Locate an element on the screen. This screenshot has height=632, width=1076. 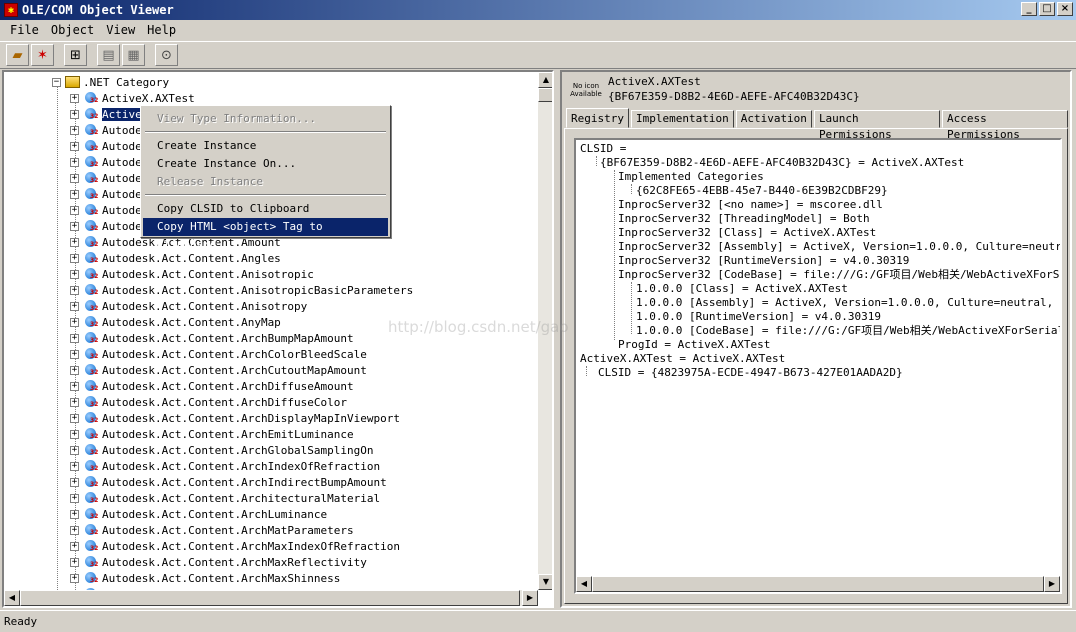
tree-item: +32 Autodesk.Act.Content.Anisotropy is located at coordinates (188, 306).